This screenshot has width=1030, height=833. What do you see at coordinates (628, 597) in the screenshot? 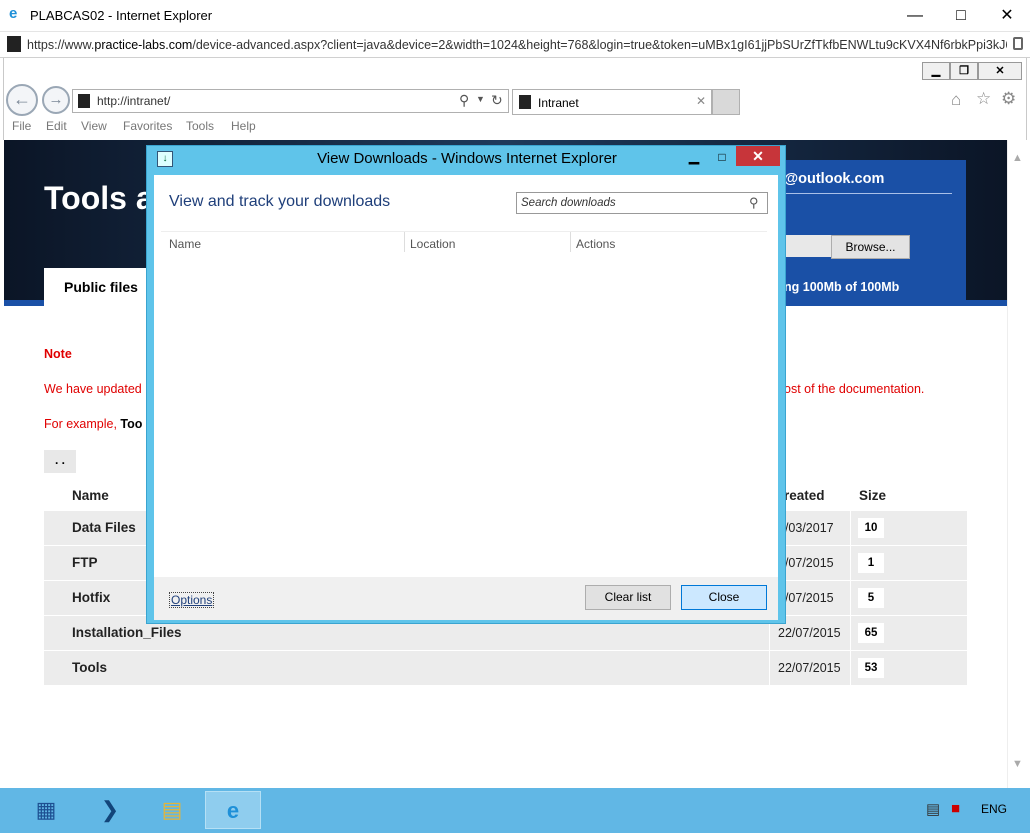
I see `clear-list-button: Clear list` at bounding box center [628, 597].